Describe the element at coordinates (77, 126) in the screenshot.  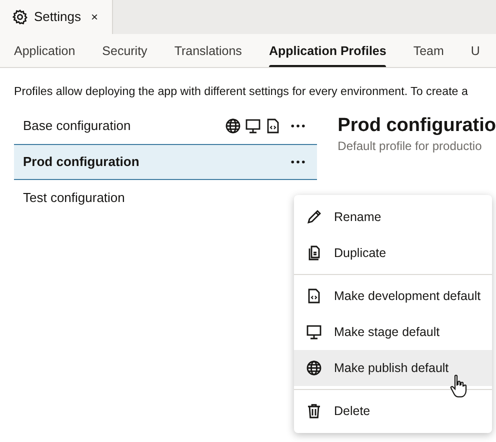
I see `profile-name: Base configuration` at that location.